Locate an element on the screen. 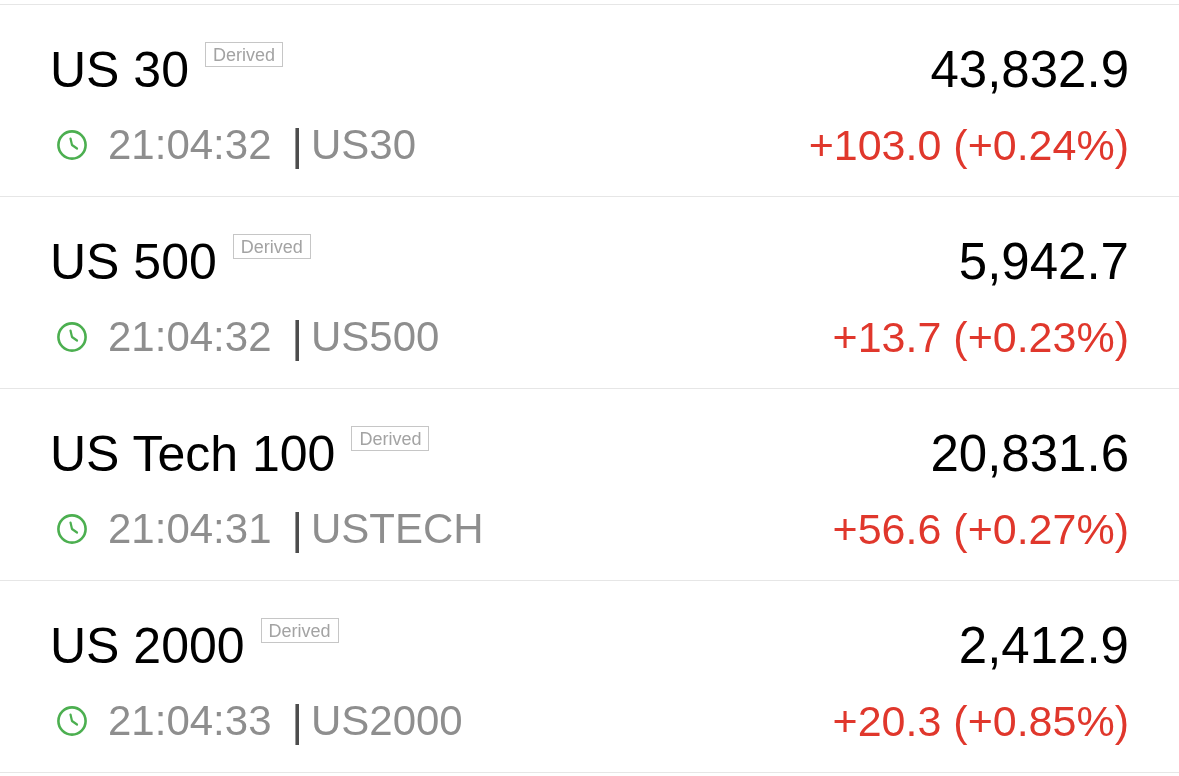 The image size is (1179, 776). symbol-text: US2000 is located at coordinates (386, 721).